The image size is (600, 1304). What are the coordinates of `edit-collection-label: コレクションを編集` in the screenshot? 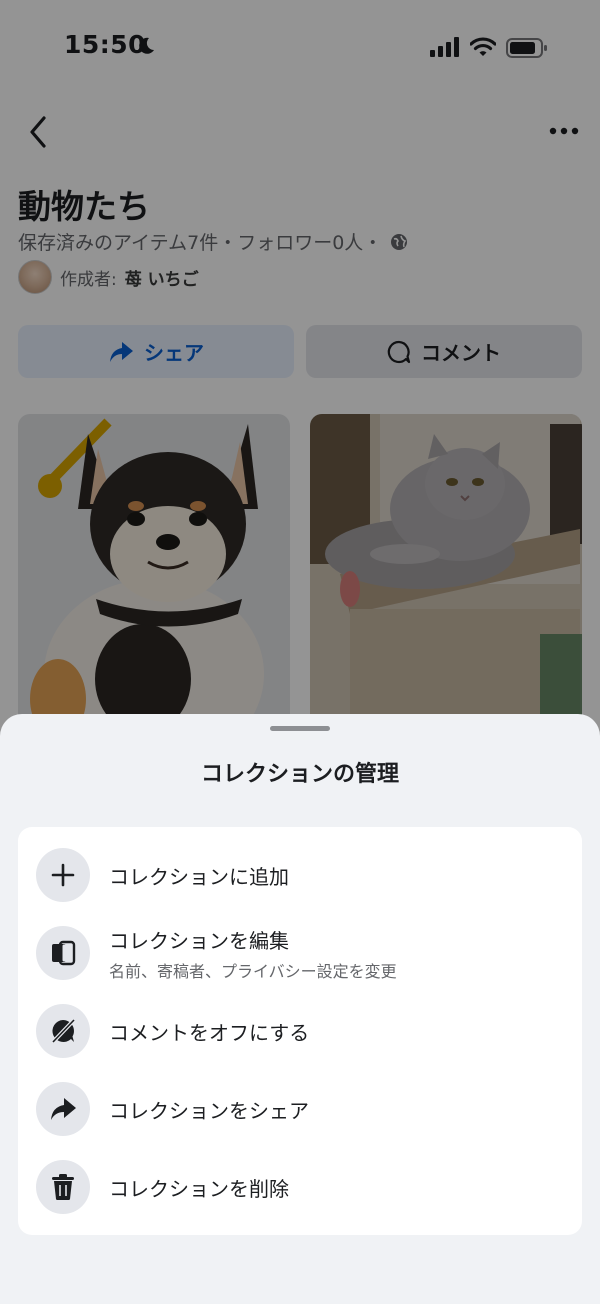 It's located at (199, 940).